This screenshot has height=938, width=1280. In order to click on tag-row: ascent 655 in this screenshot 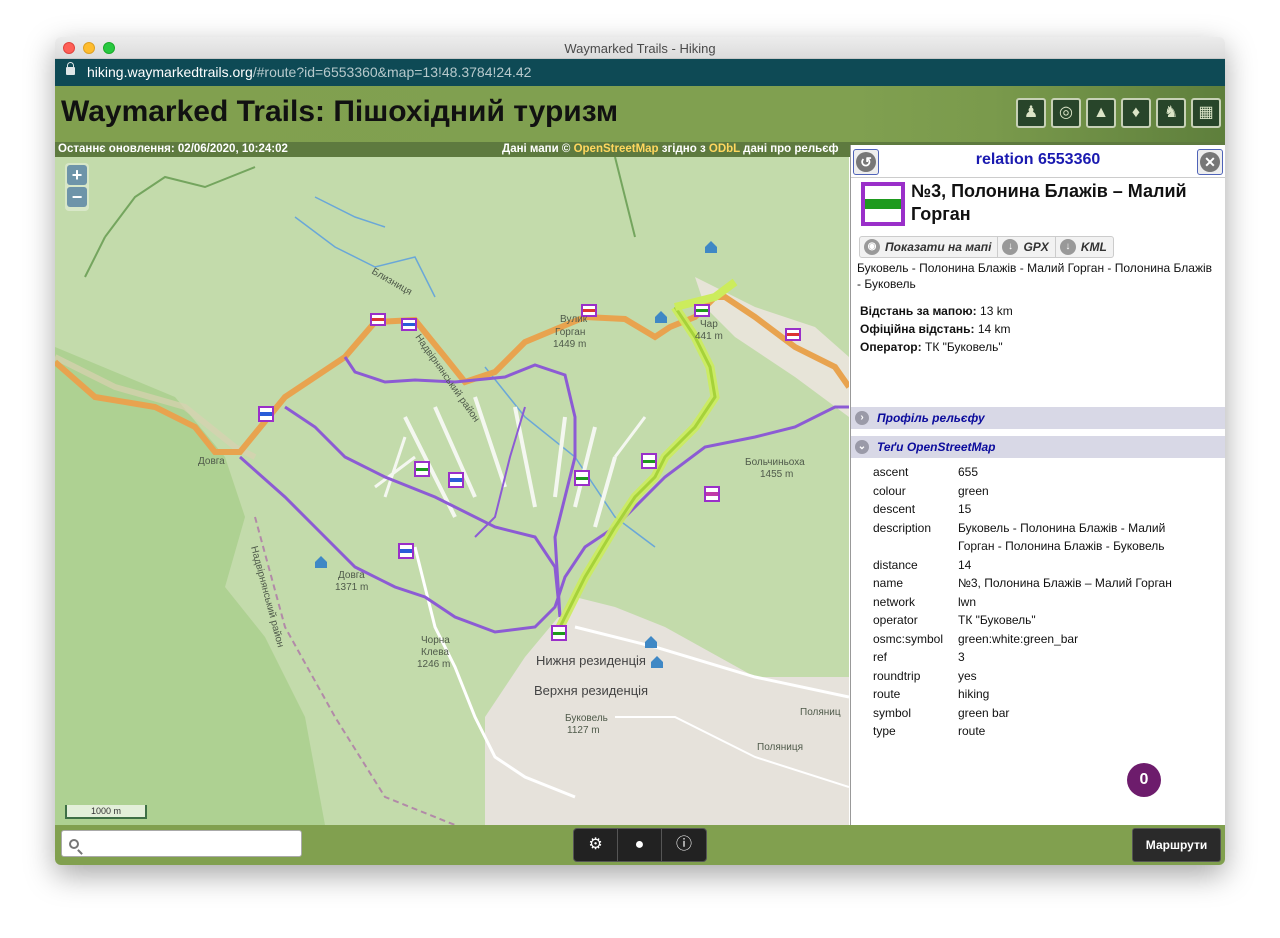, I will do `click(1035, 472)`.